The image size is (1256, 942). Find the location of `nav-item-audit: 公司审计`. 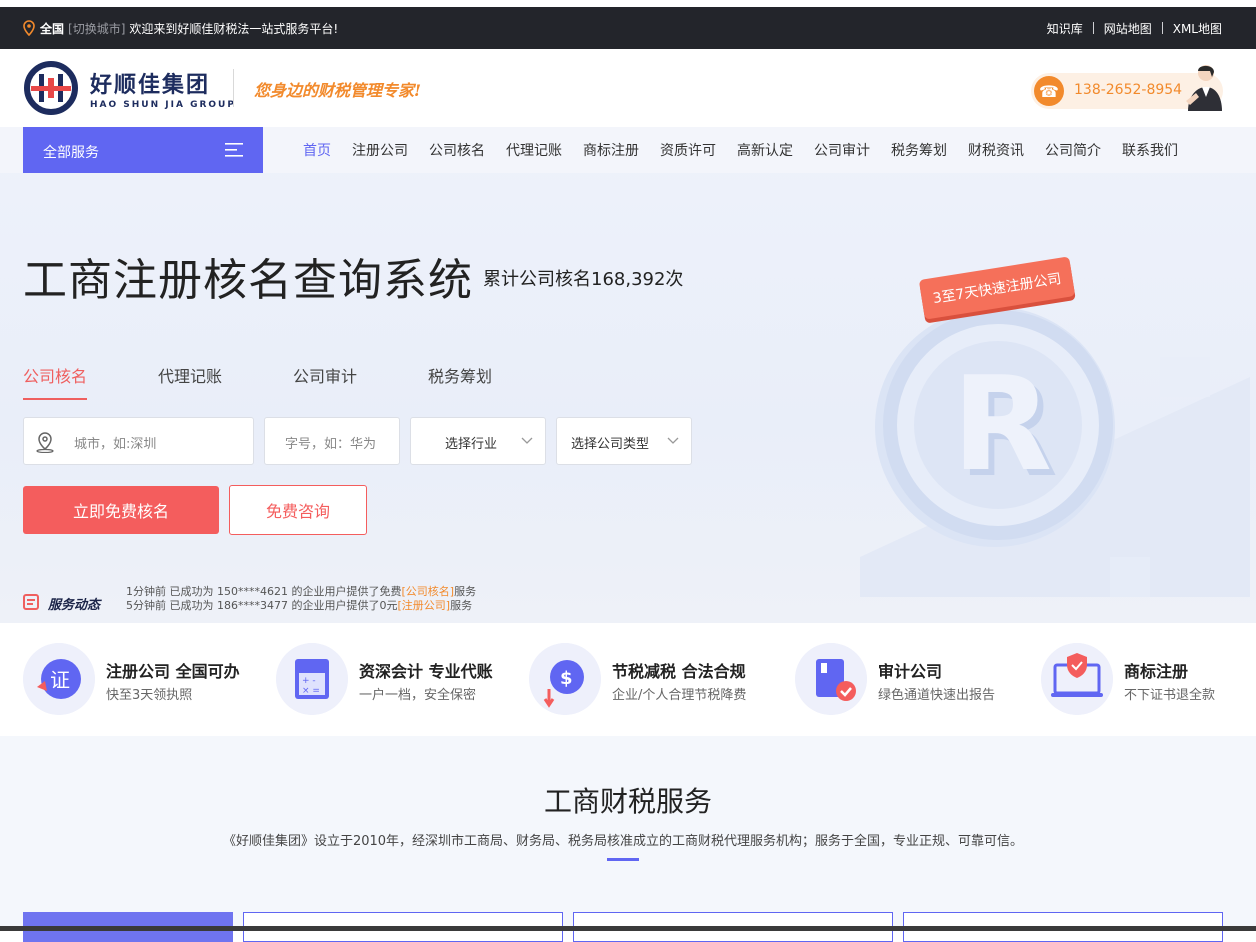

nav-item-audit: 公司审计 is located at coordinates (842, 150).